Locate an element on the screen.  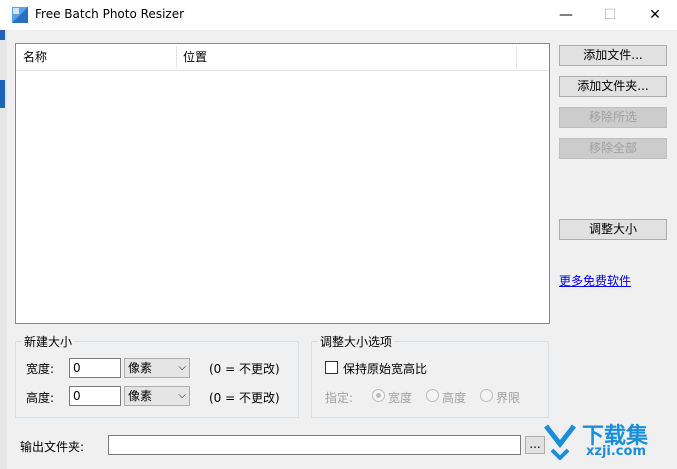
width-hint: (0 = 不更改) is located at coordinates (244, 369).